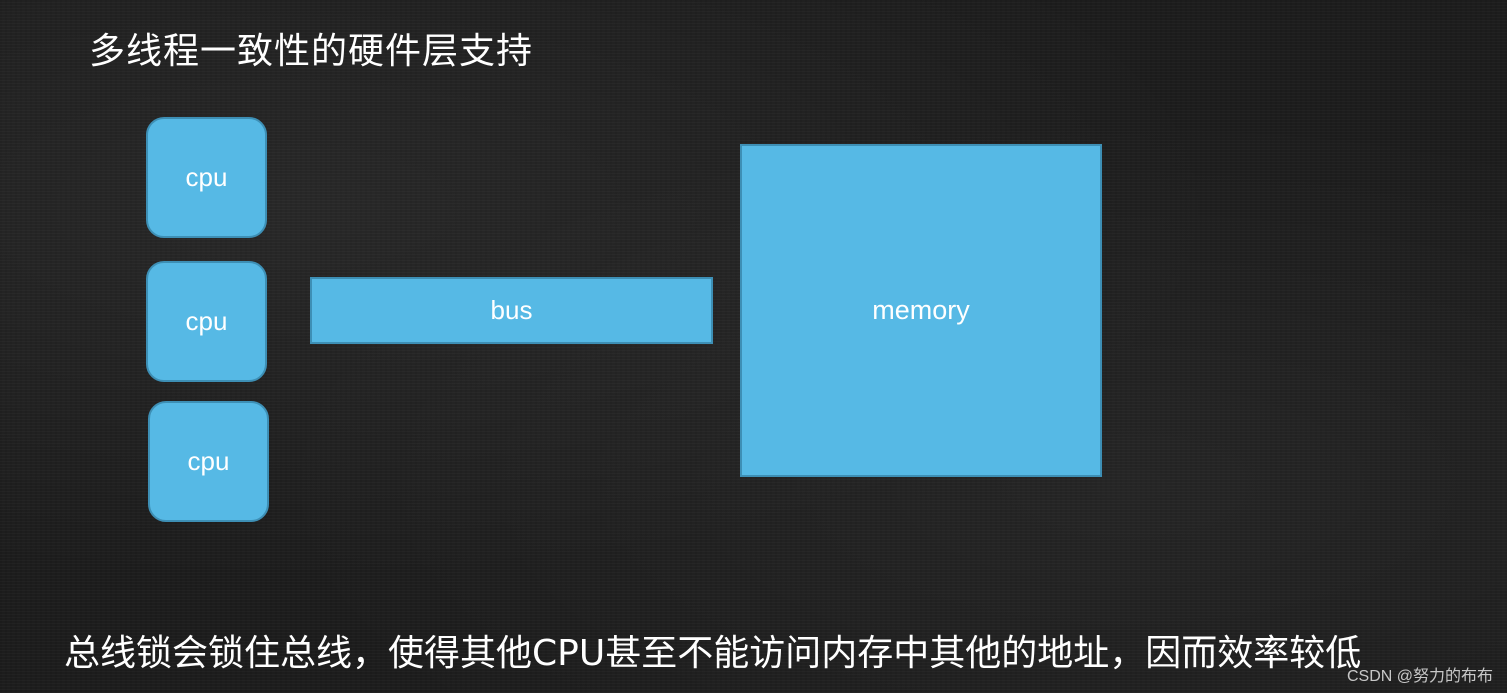 The image size is (1507, 693). What do you see at coordinates (1419, 676) in the screenshot?
I see `watermark: CSDN @努力的布布` at bounding box center [1419, 676].